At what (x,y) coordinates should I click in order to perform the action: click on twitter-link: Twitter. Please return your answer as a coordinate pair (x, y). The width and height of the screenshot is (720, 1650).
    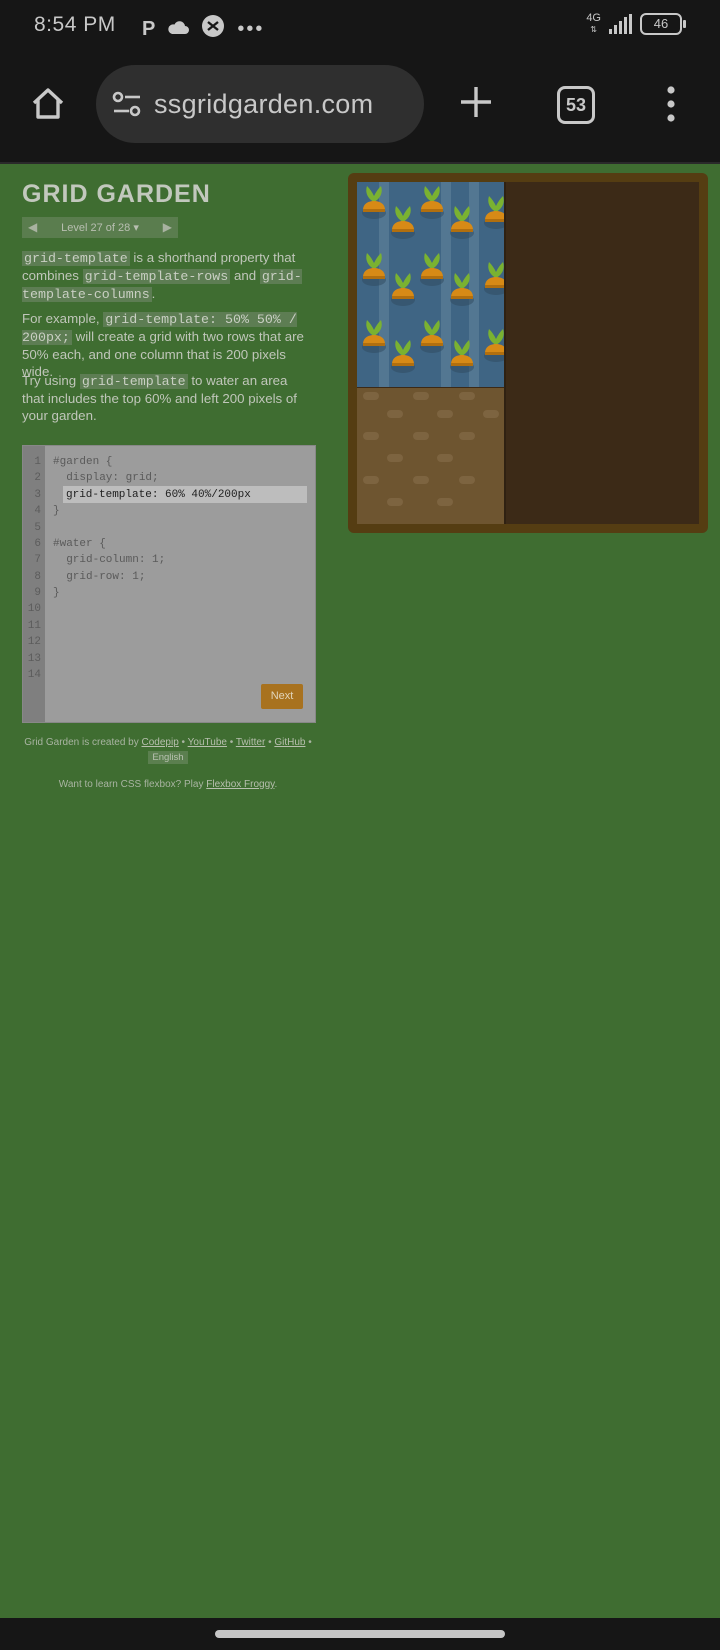
    Looking at the image, I should click on (250, 742).